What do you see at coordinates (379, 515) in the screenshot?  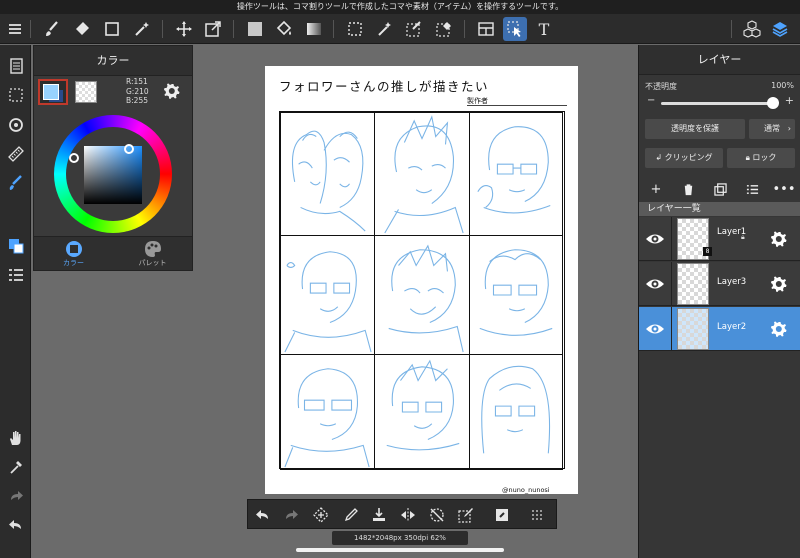 I see `import-icon` at bounding box center [379, 515].